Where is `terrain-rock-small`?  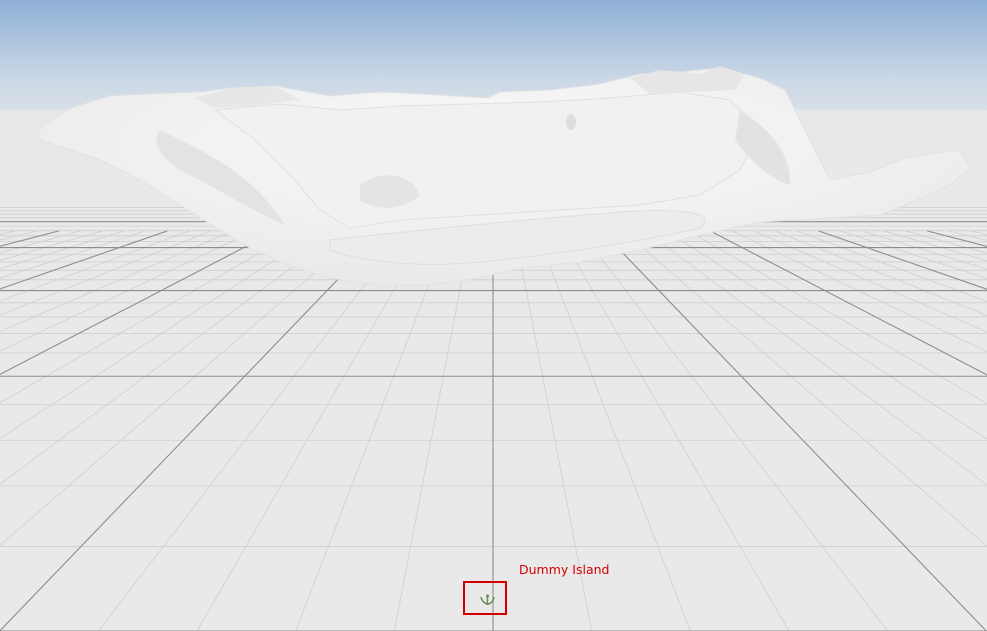 terrain-rock-small is located at coordinates (571, 122).